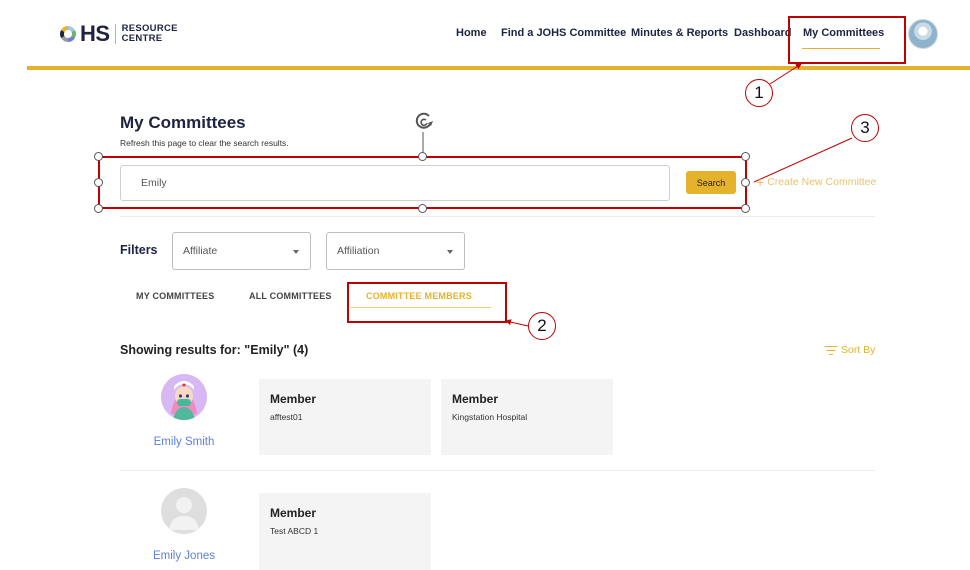  What do you see at coordinates (294, 531) in the screenshot?
I see `membership-org: Test ABCD 1` at bounding box center [294, 531].